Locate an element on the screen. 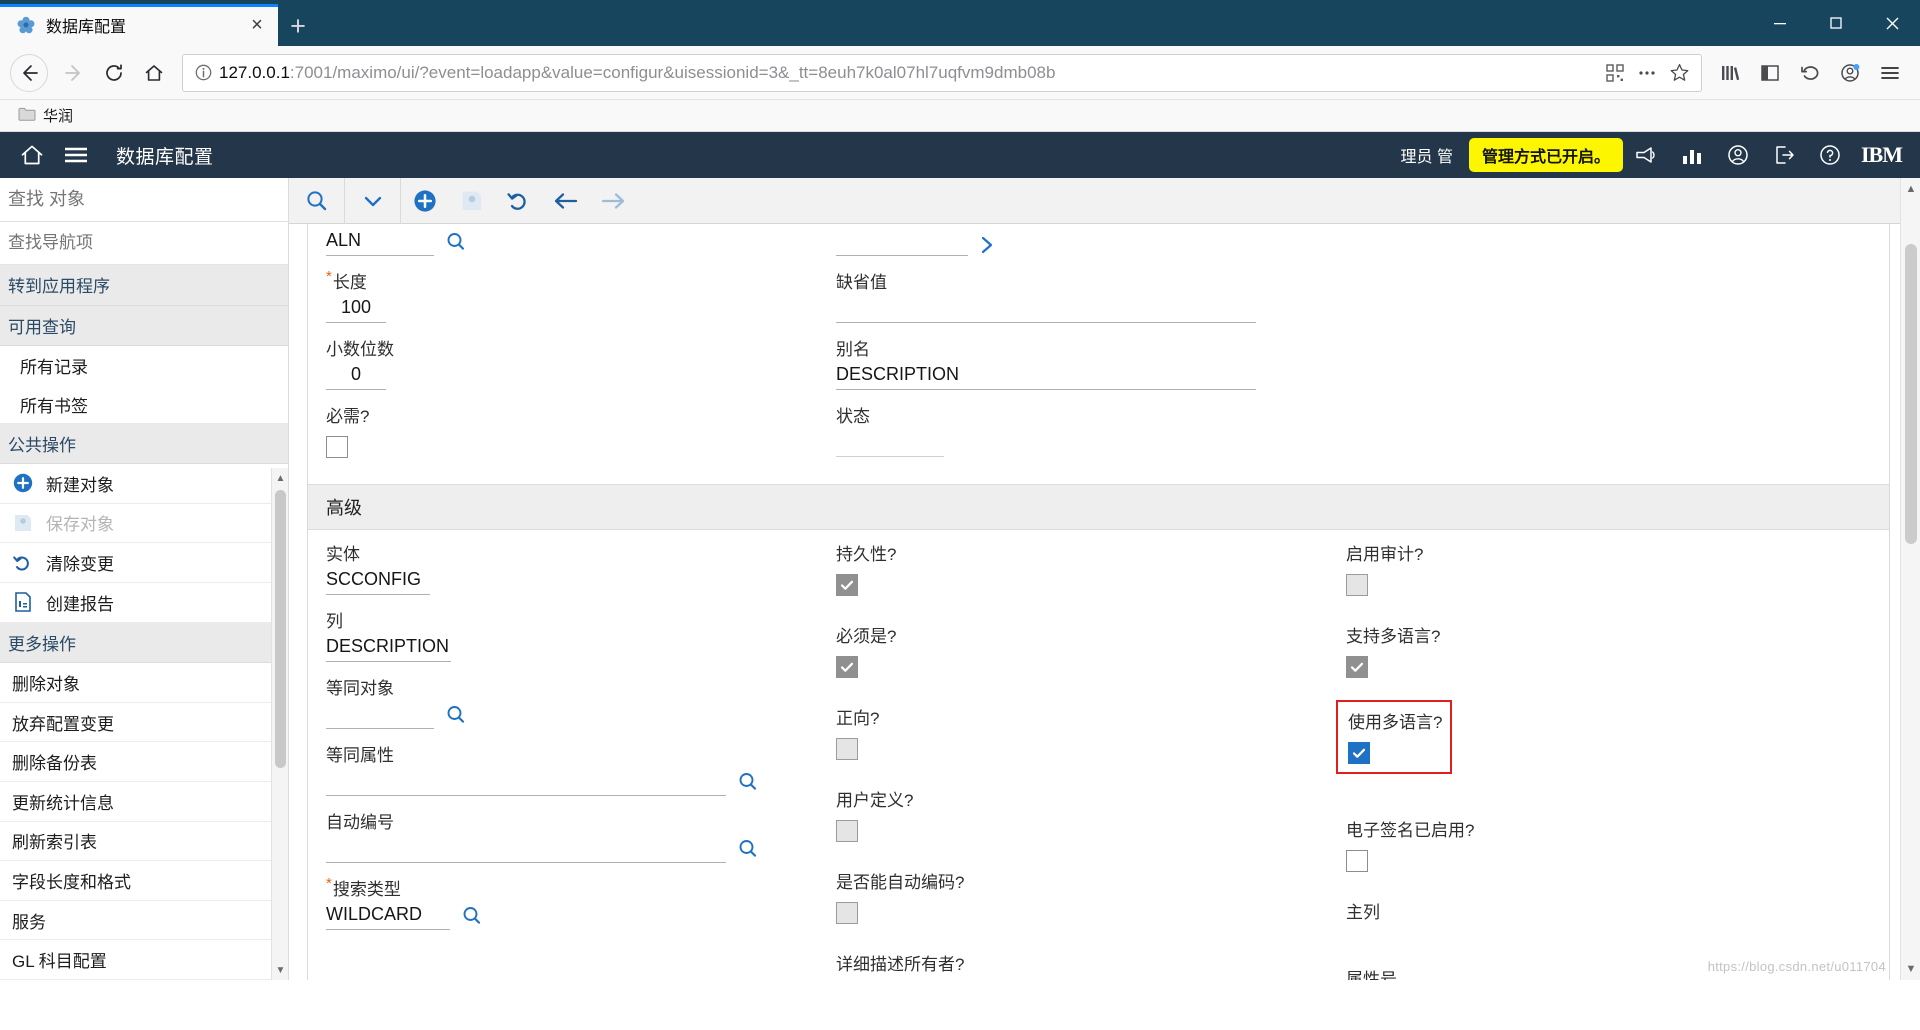 The height and width of the screenshot is (1030, 1920). home-button is located at coordinates (32, 155).